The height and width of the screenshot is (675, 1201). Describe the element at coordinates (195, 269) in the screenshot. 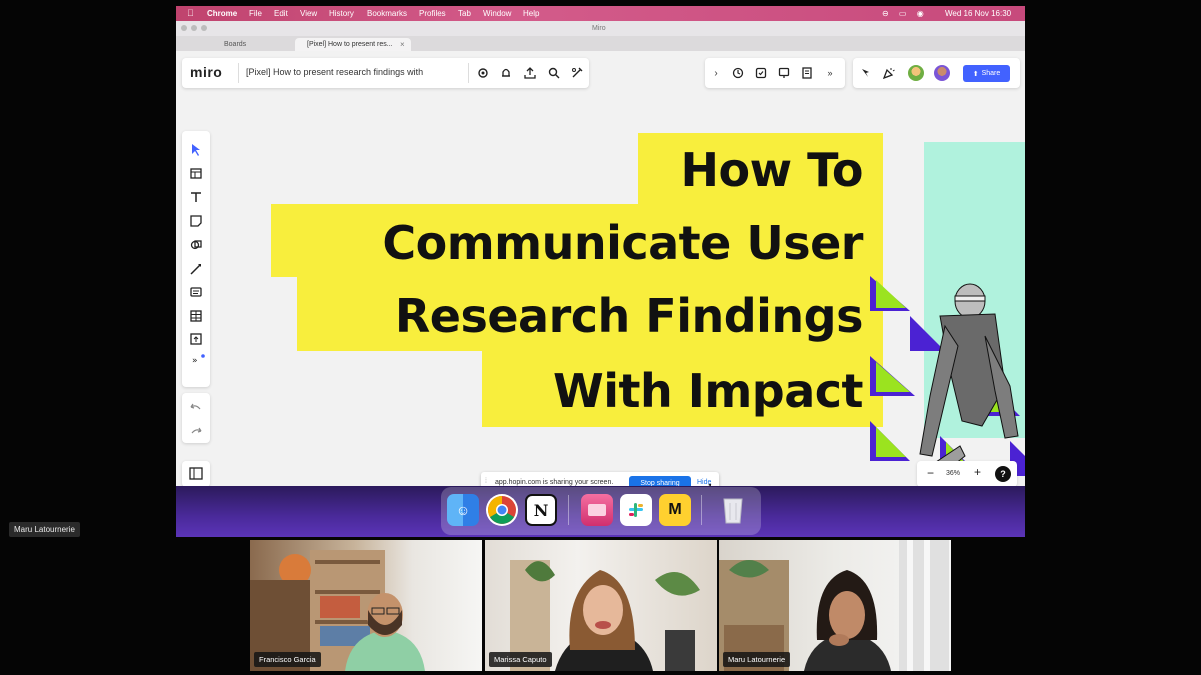

I see `pen-icon` at that location.